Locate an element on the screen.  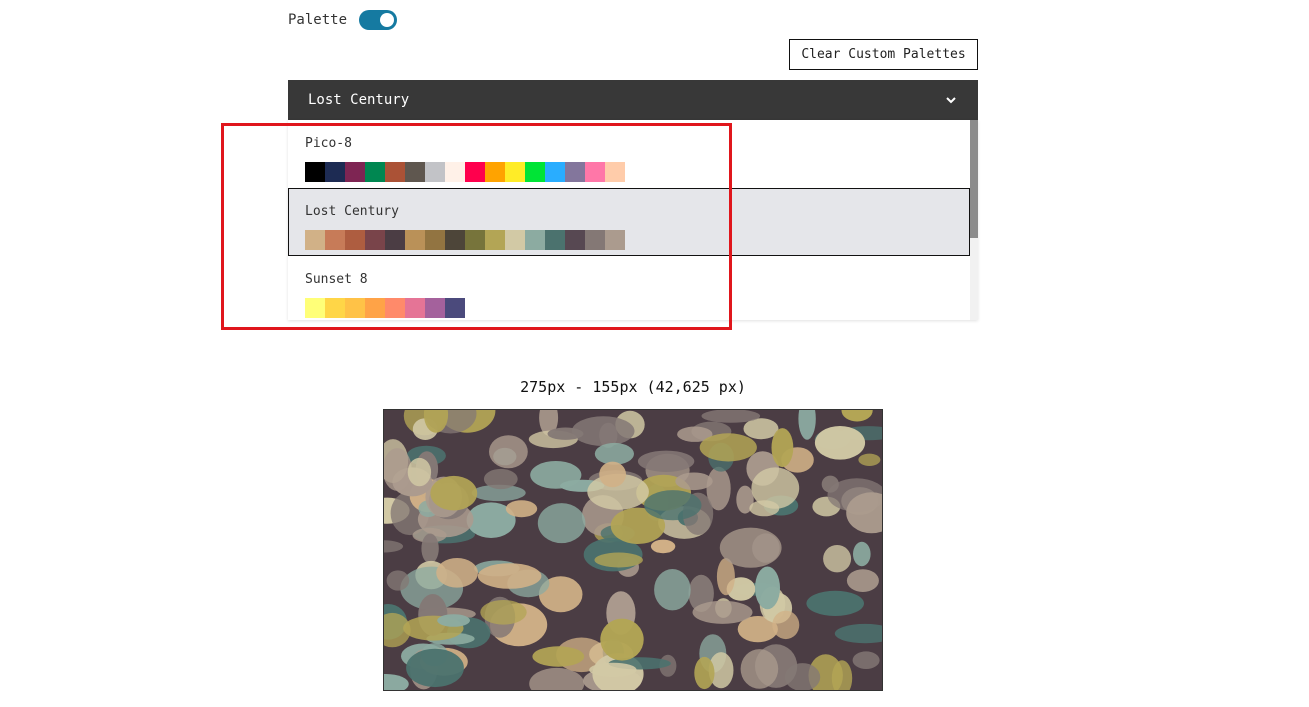
palette-option-lost-century: Lost Century is located at coordinates (629, 222).